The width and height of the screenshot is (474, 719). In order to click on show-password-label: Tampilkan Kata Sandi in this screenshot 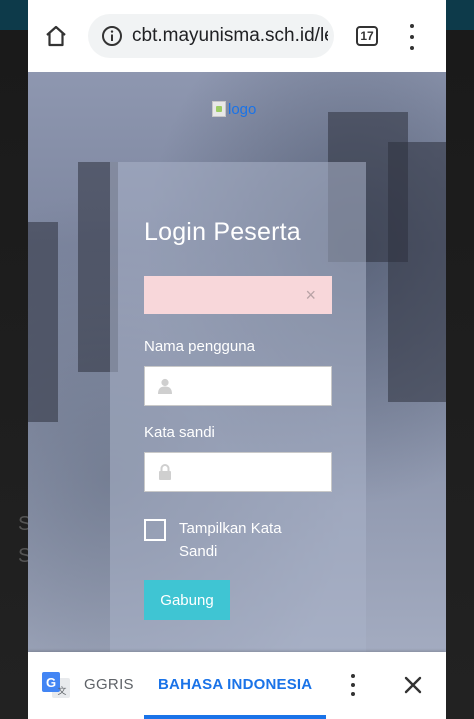, I will do `click(249, 540)`.